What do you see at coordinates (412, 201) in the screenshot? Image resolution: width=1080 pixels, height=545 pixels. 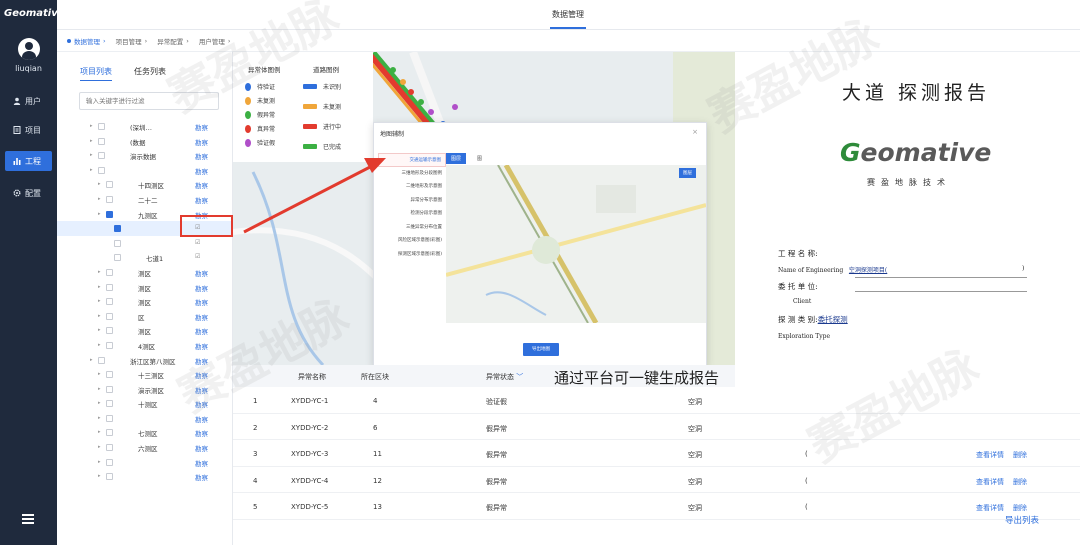 I see `map-type-item: 异常分布示意图` at bounding box center [412, 201].